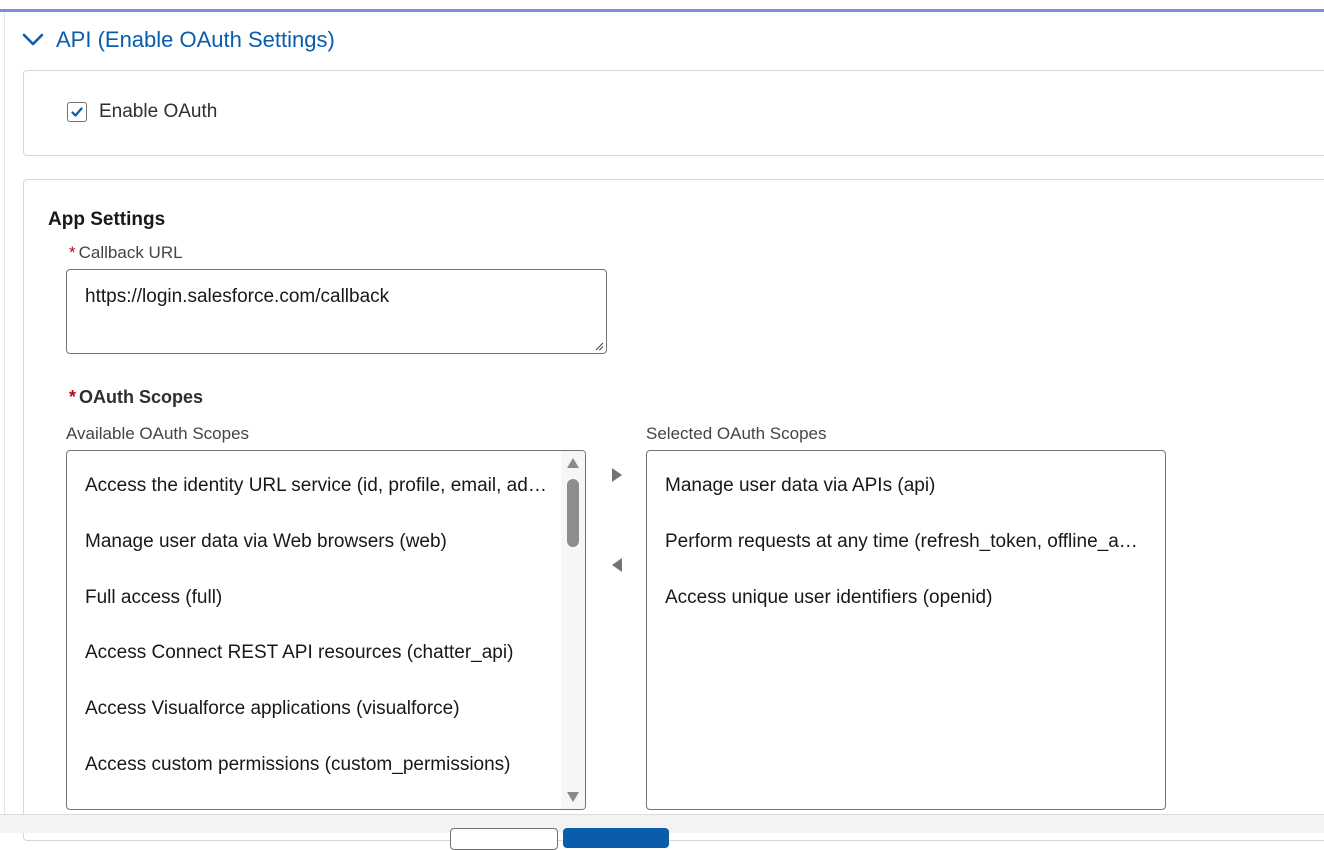 Image resolution: width=1324 pixels, height=850 pixels. I want to click on selected-scope-option: Access unique user identifiers (openid), so click(906, 598).